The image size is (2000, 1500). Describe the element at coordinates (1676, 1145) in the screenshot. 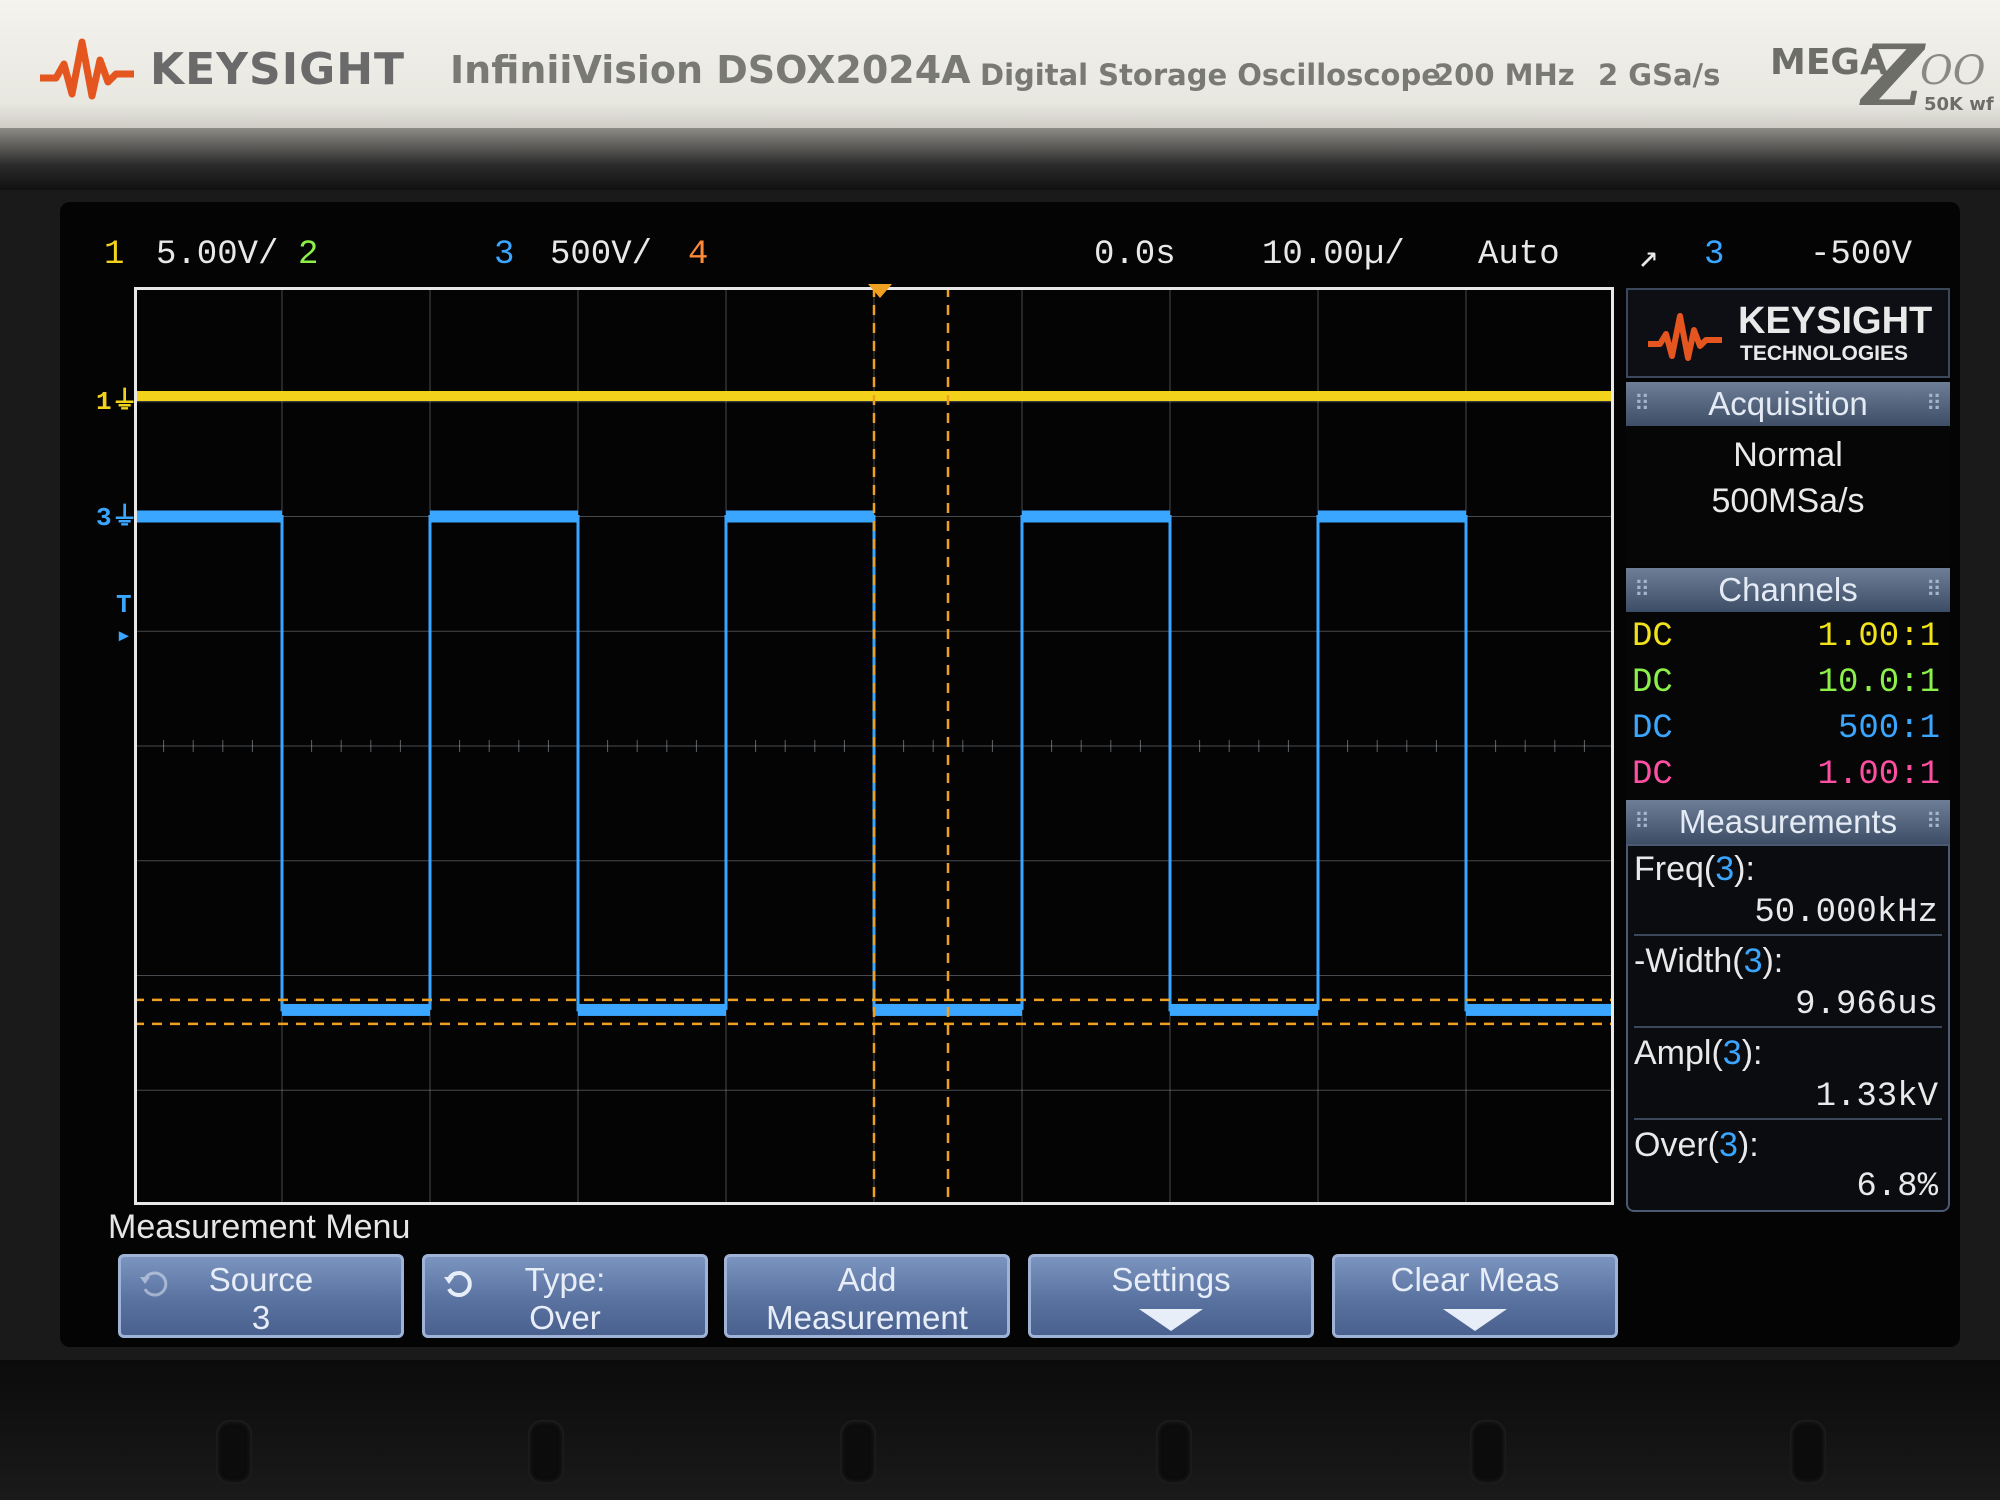

I see `measurement-label: Over(` at that location.